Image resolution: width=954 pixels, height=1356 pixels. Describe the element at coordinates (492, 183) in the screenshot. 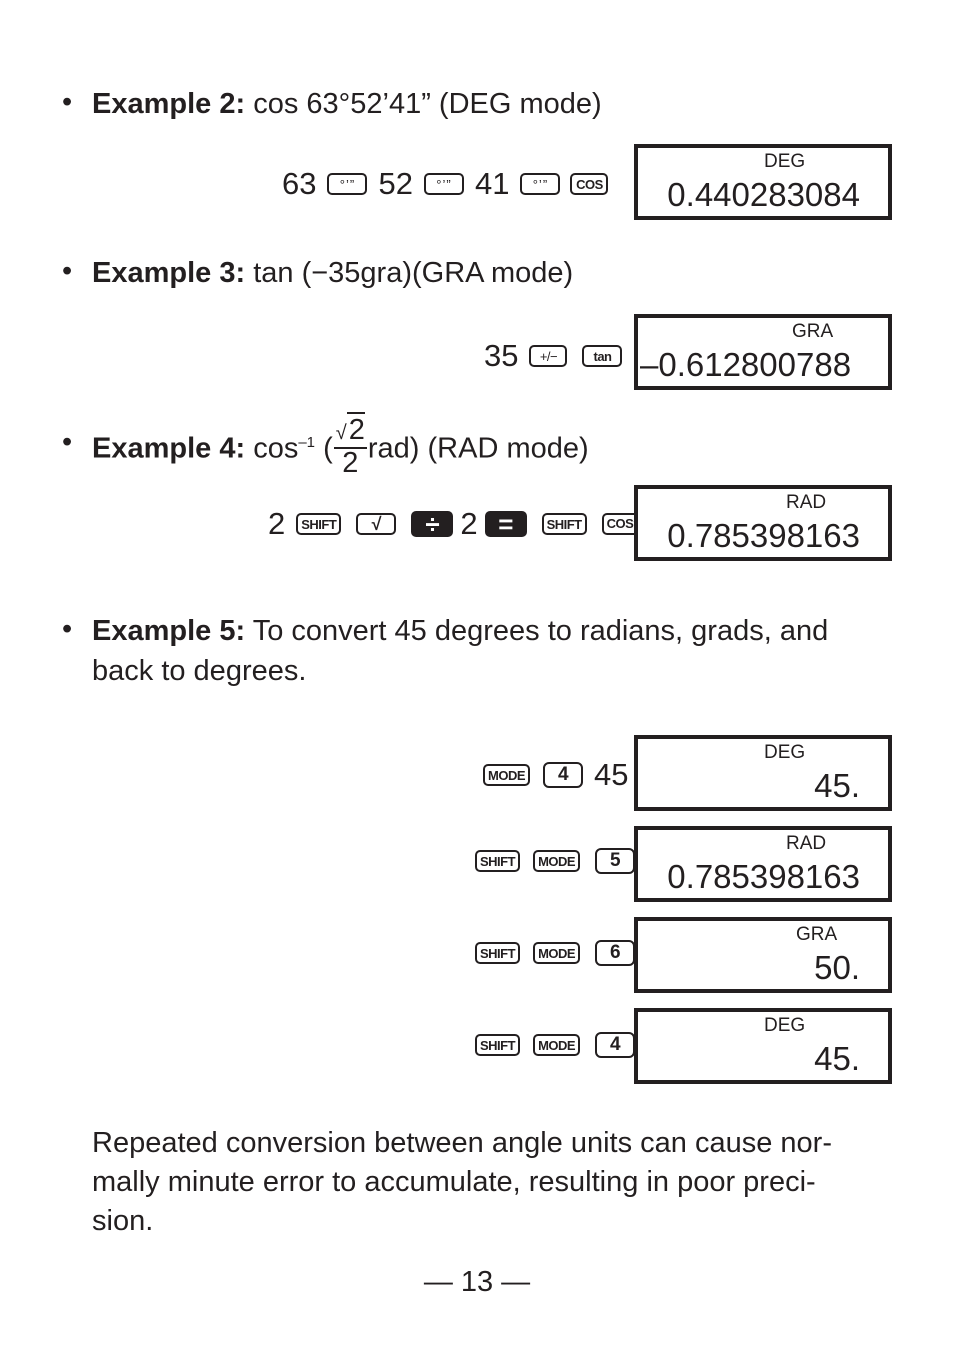

I see `number-input: 41` at that location.